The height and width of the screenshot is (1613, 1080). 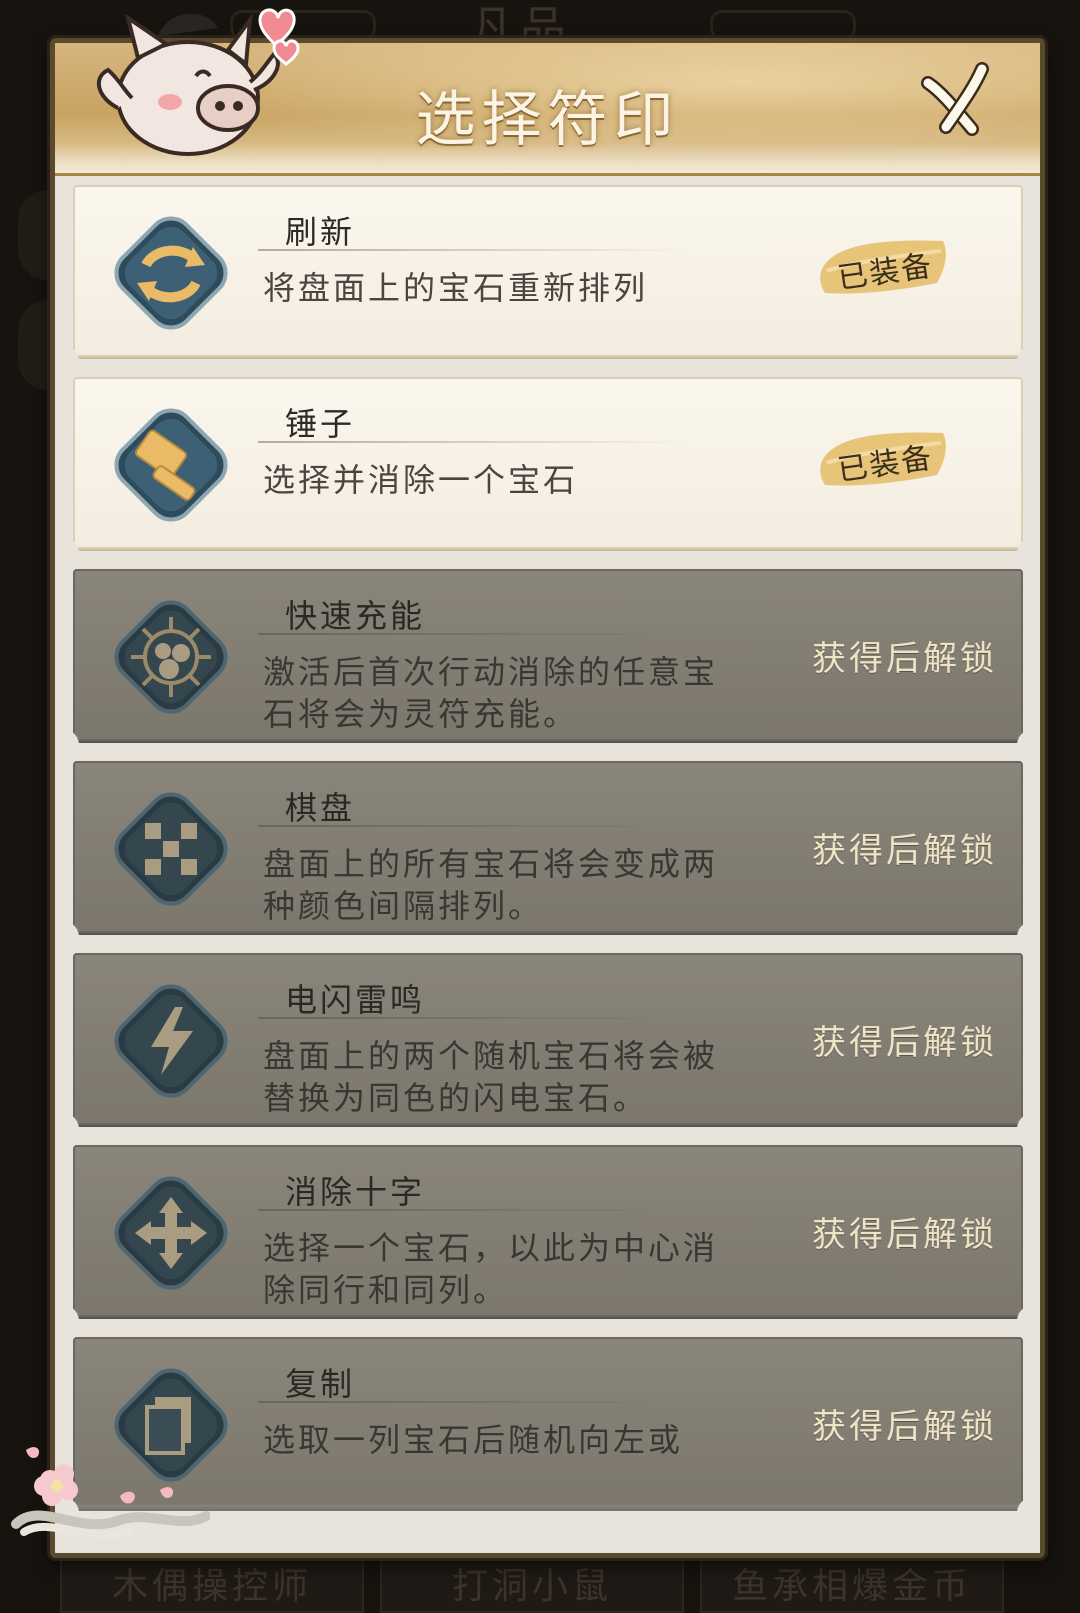 What do you see at coordinates (320, 1384) in the screenshot?
I see `seal-name: 复制` at bounding box center [320, 1384].